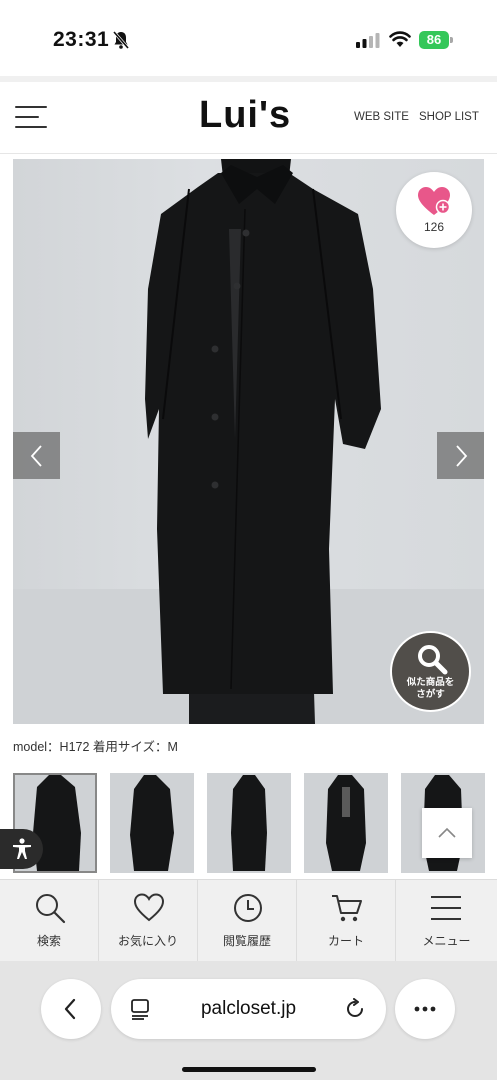 The height and width of the screenshot is (1080, 497). I want to click on site-header: Lui's WEB SITE SHOP LIST, so click(248, 118).